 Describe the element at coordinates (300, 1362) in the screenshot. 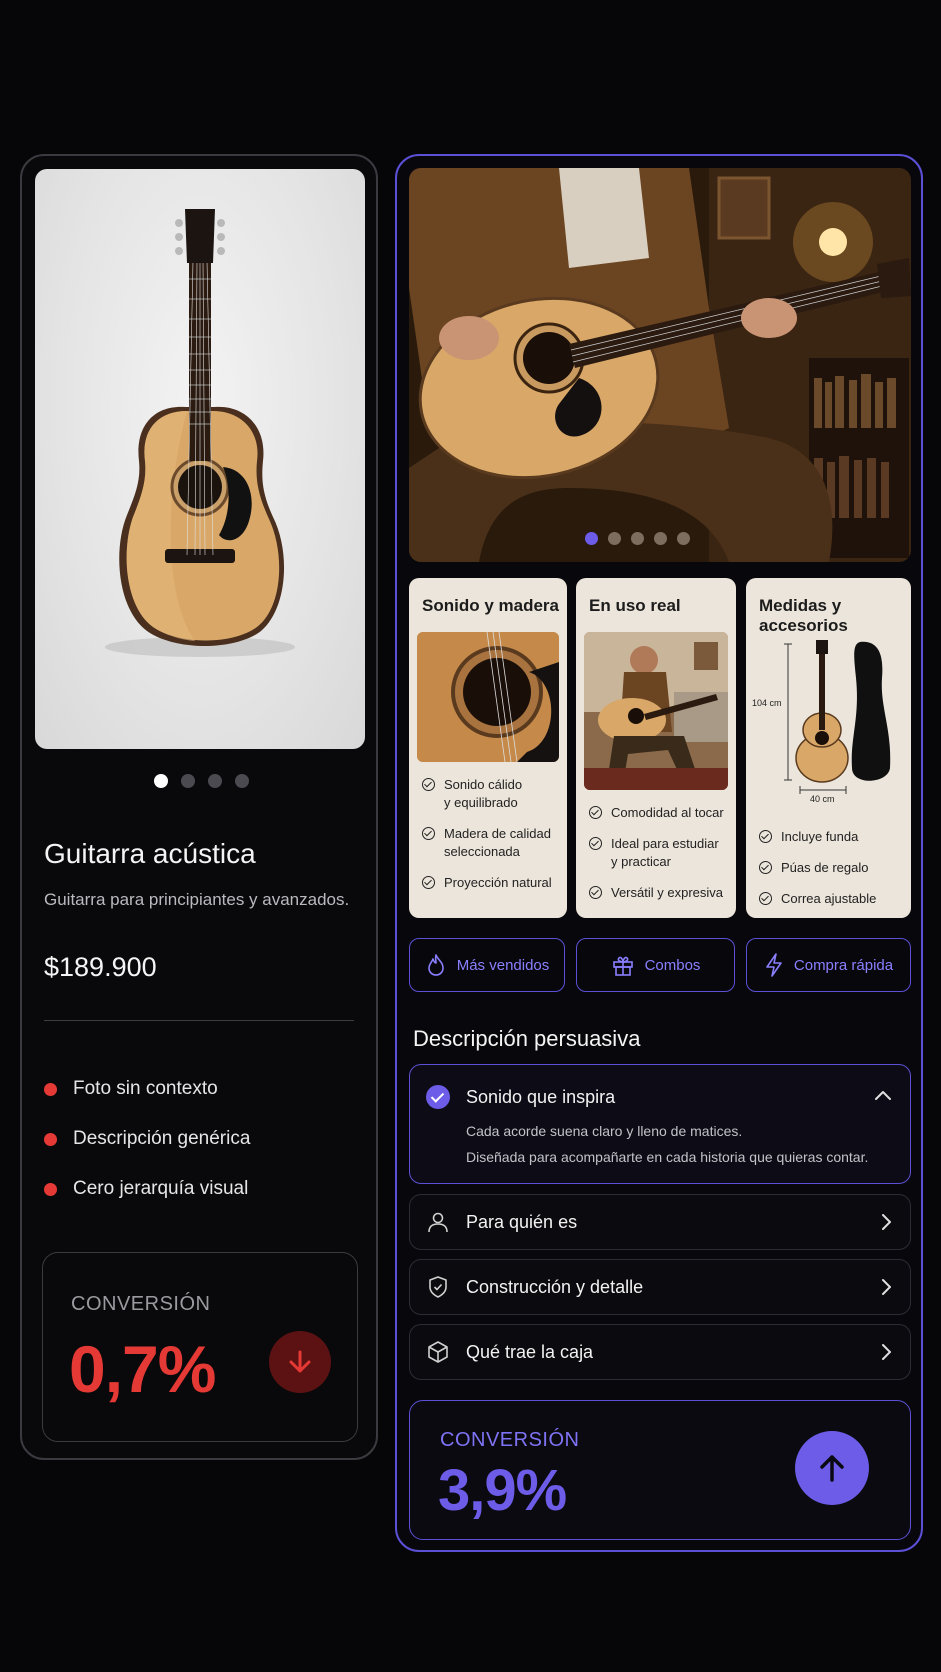

I see `arrow-down-icon` at that location.